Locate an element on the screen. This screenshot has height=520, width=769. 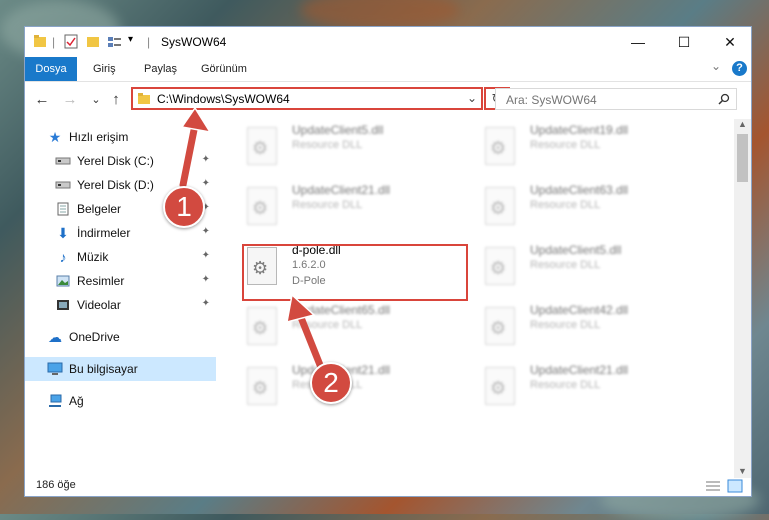
annotation-arrows is located at coordinates (252, 240).